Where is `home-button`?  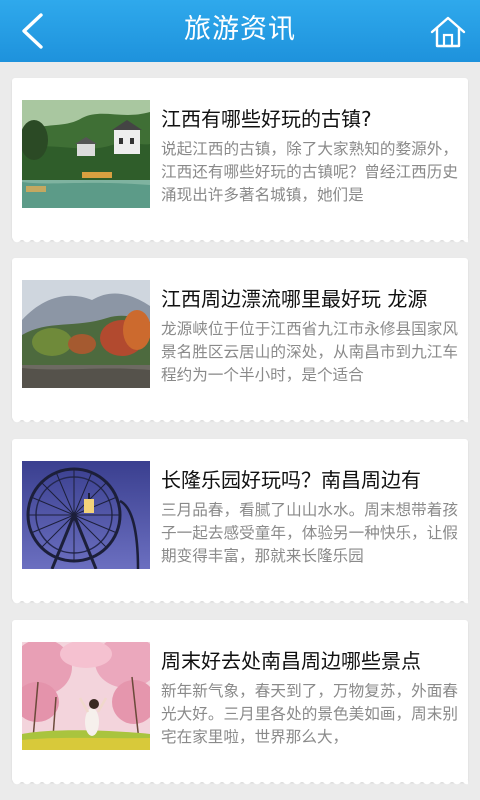
home-button is located at coordinates (448, 32).